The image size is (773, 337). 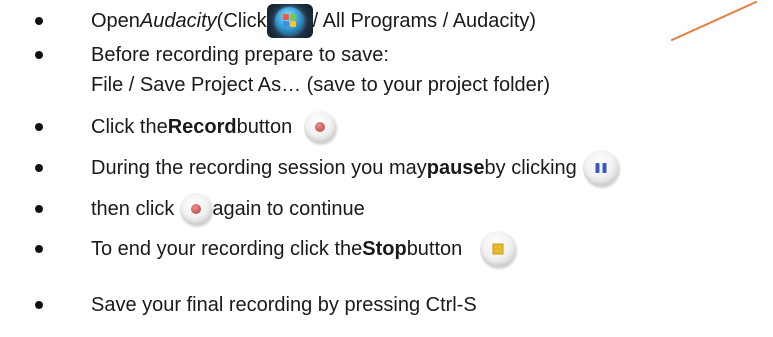 What do you see at coordinates (384, 248) in the screenshot?
I see `item-keyword: Stop` at bounding box center [384, 248].